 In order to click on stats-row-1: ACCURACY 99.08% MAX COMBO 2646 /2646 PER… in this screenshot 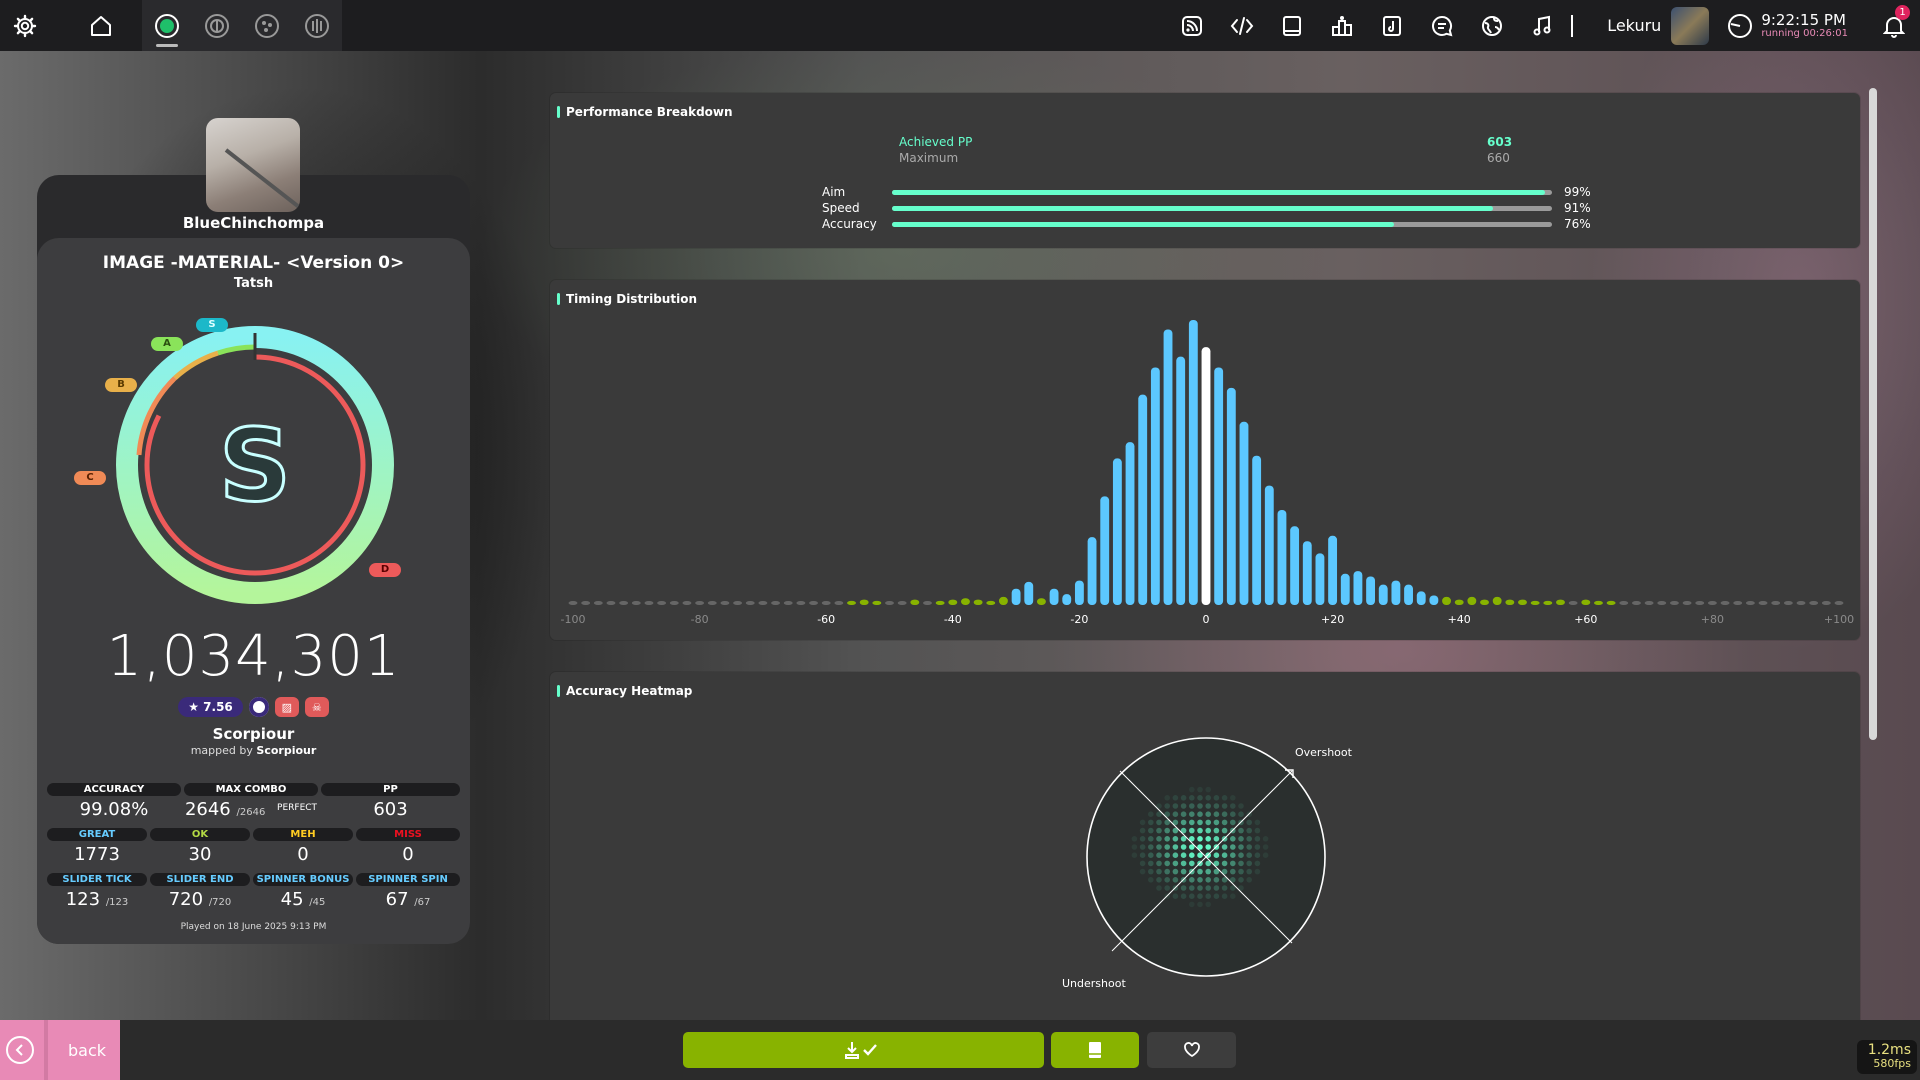, I will do `click(253, 801)`.